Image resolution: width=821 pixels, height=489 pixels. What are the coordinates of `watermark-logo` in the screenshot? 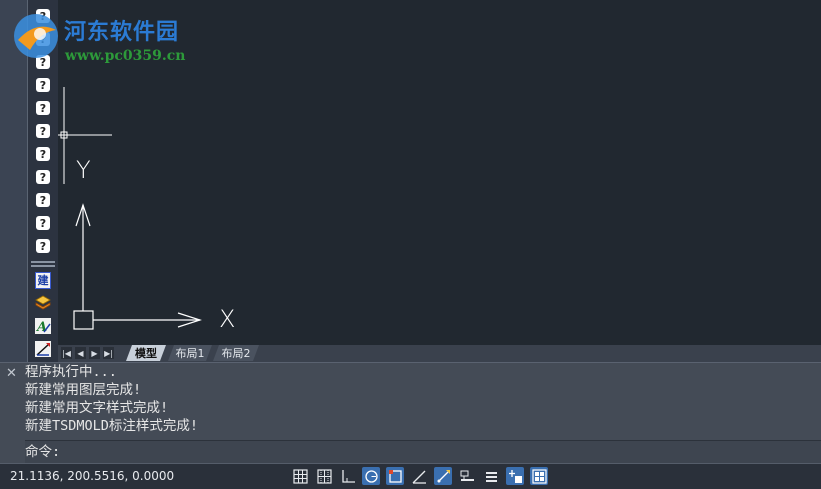 It's located at (36, 38).